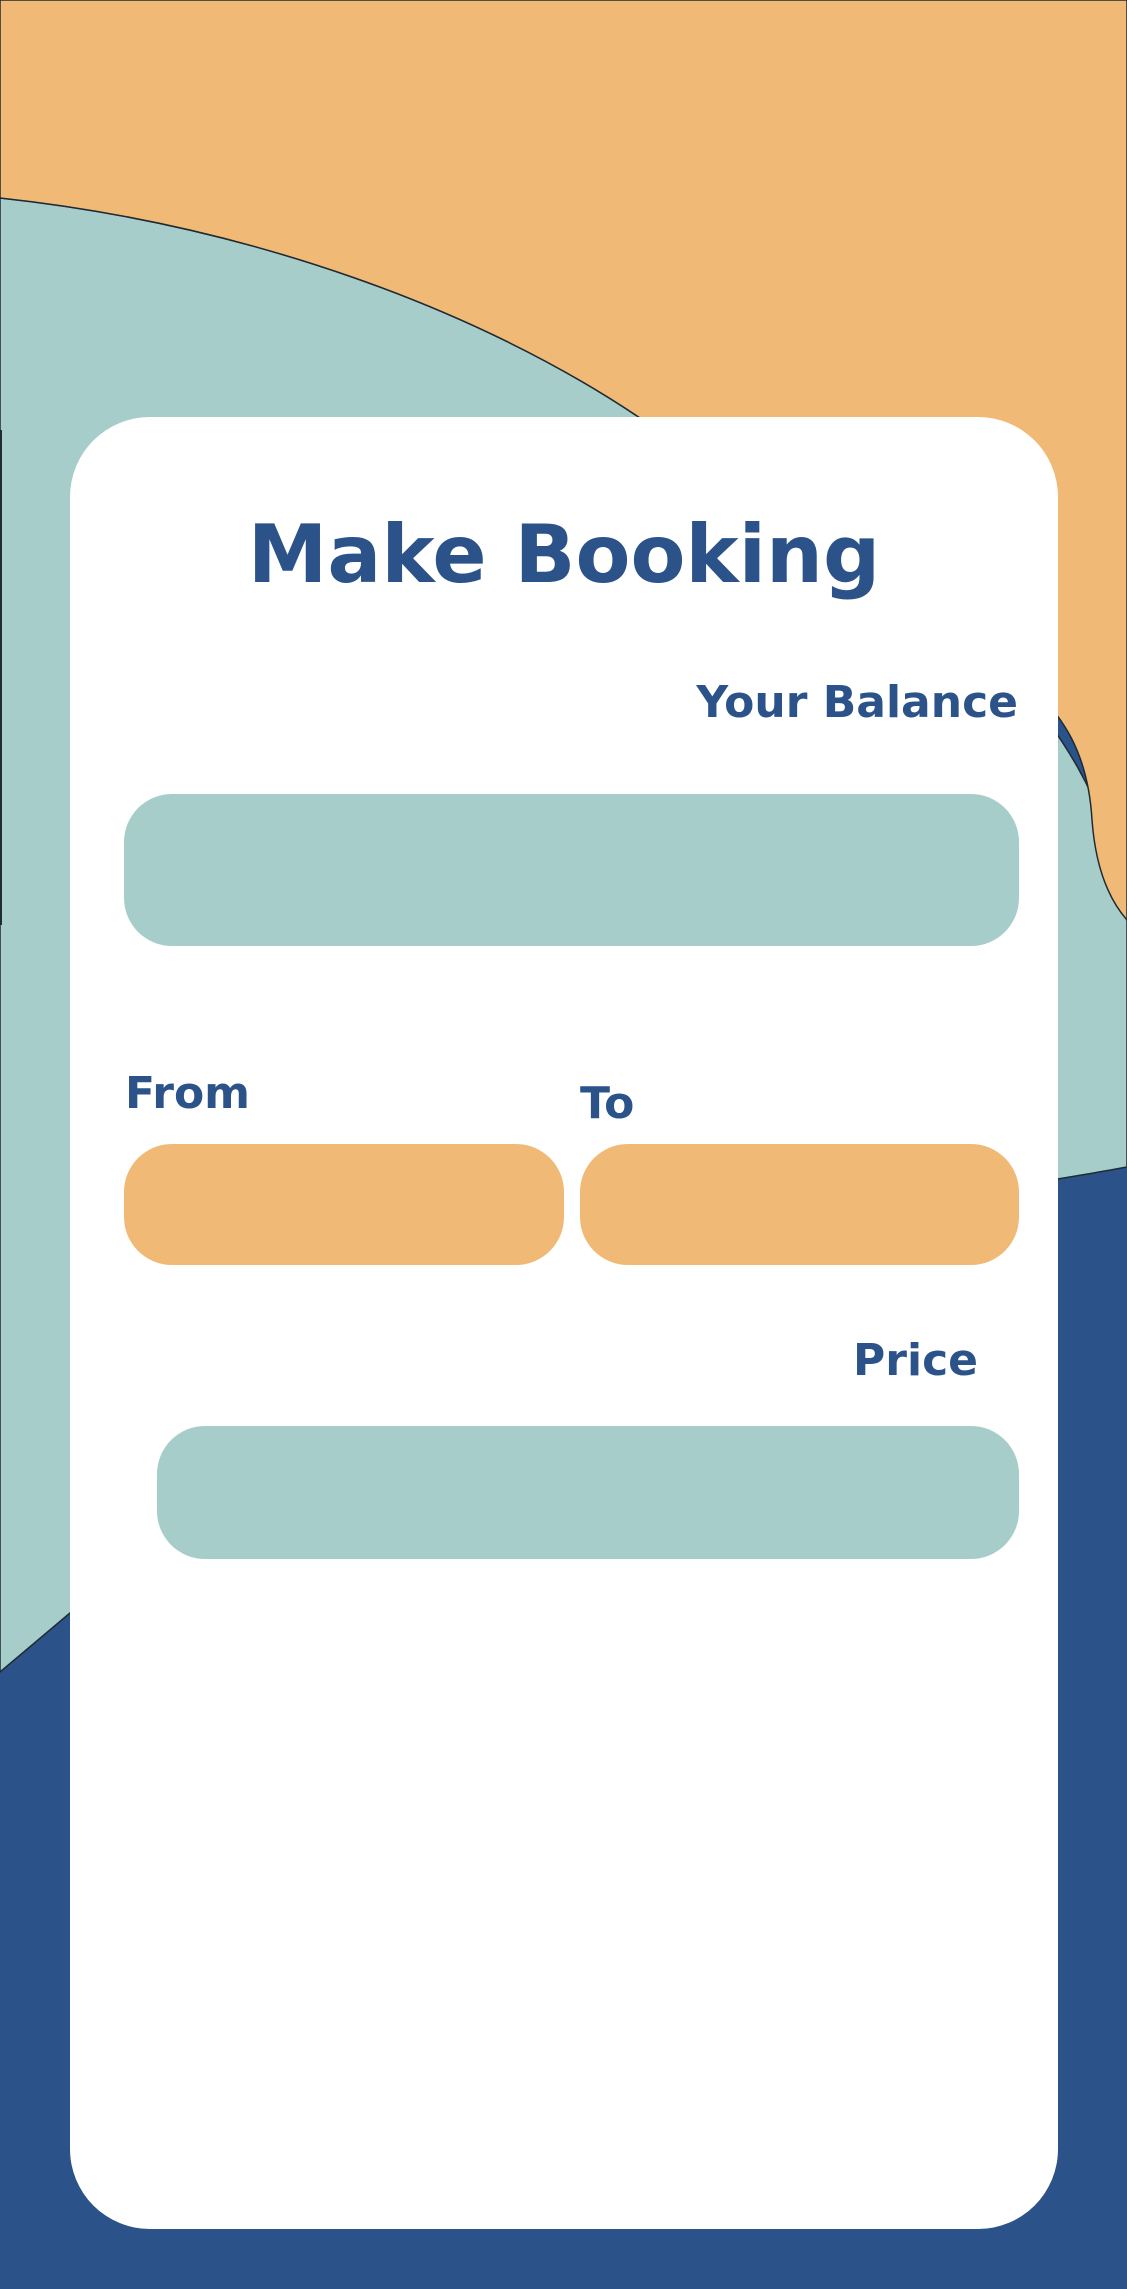  Describe the element at coordinates (188, 1093) in the screenshot. I see `from-label: From` at that location.